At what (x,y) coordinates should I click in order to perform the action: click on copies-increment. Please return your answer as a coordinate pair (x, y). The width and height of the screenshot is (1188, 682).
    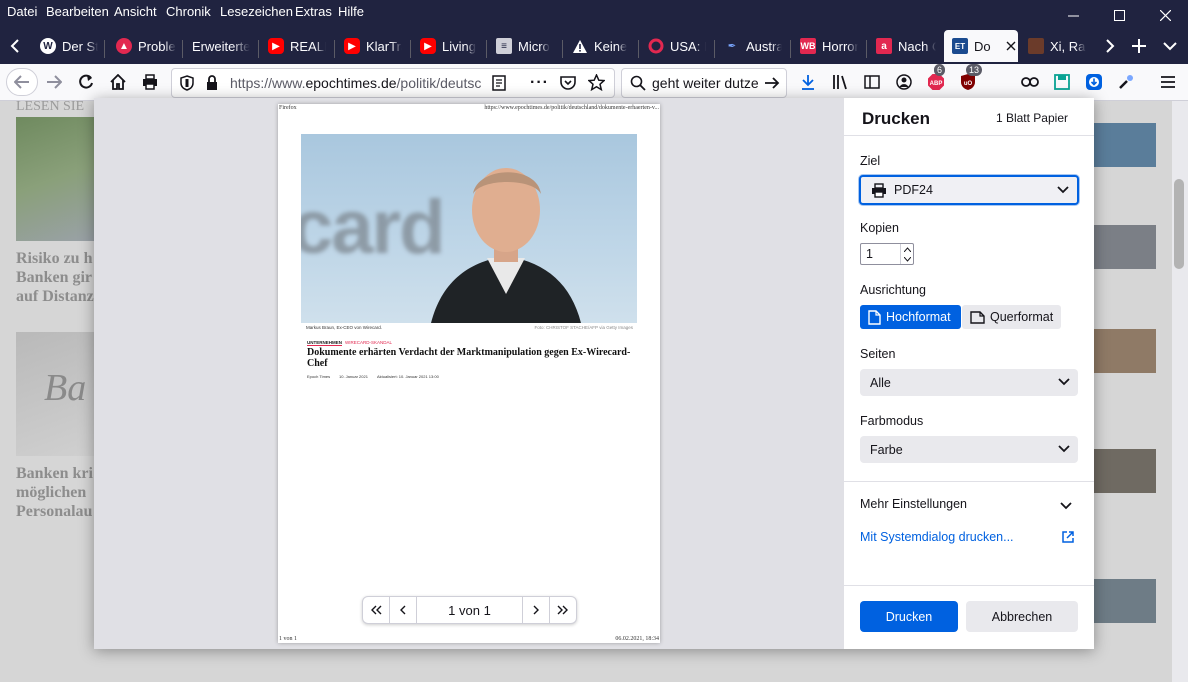
    Looking at the image, I should click on (906, 249).